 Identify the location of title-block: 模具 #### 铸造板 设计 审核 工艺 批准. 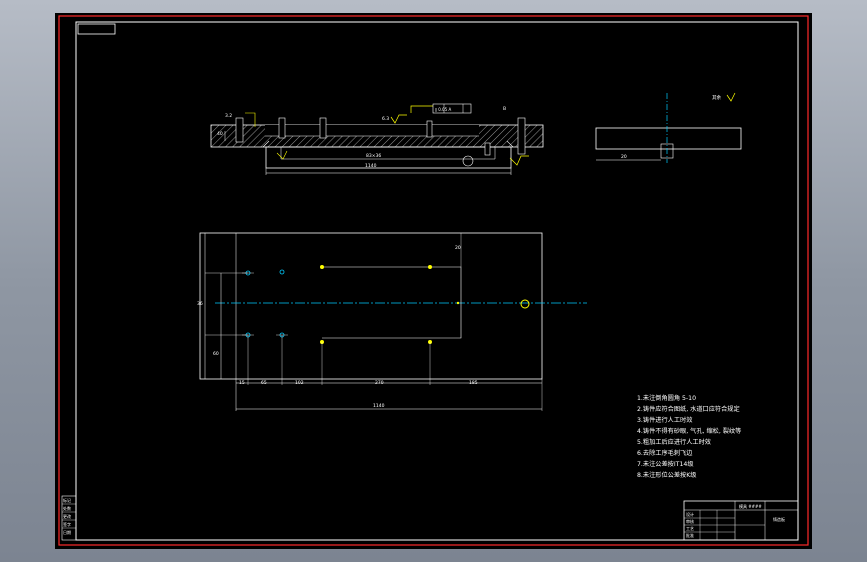
(741, 520).